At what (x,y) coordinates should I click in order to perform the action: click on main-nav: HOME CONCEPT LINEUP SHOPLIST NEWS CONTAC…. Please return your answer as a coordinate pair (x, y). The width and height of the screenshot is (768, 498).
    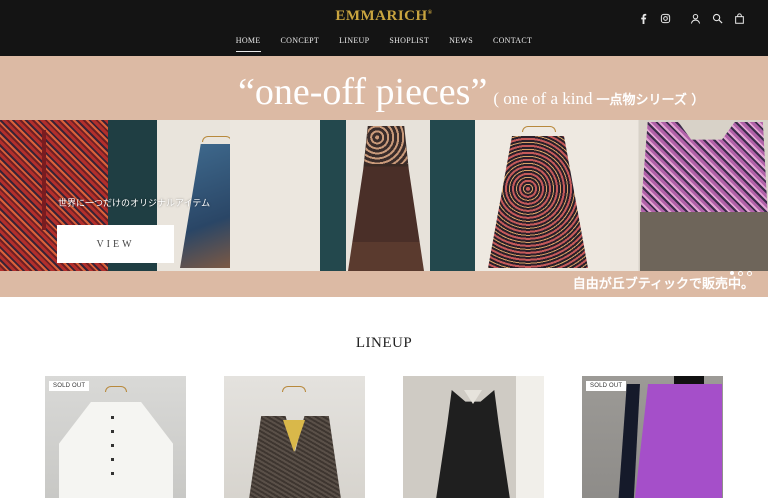
    Looking at the image, I should click on (384, 44).